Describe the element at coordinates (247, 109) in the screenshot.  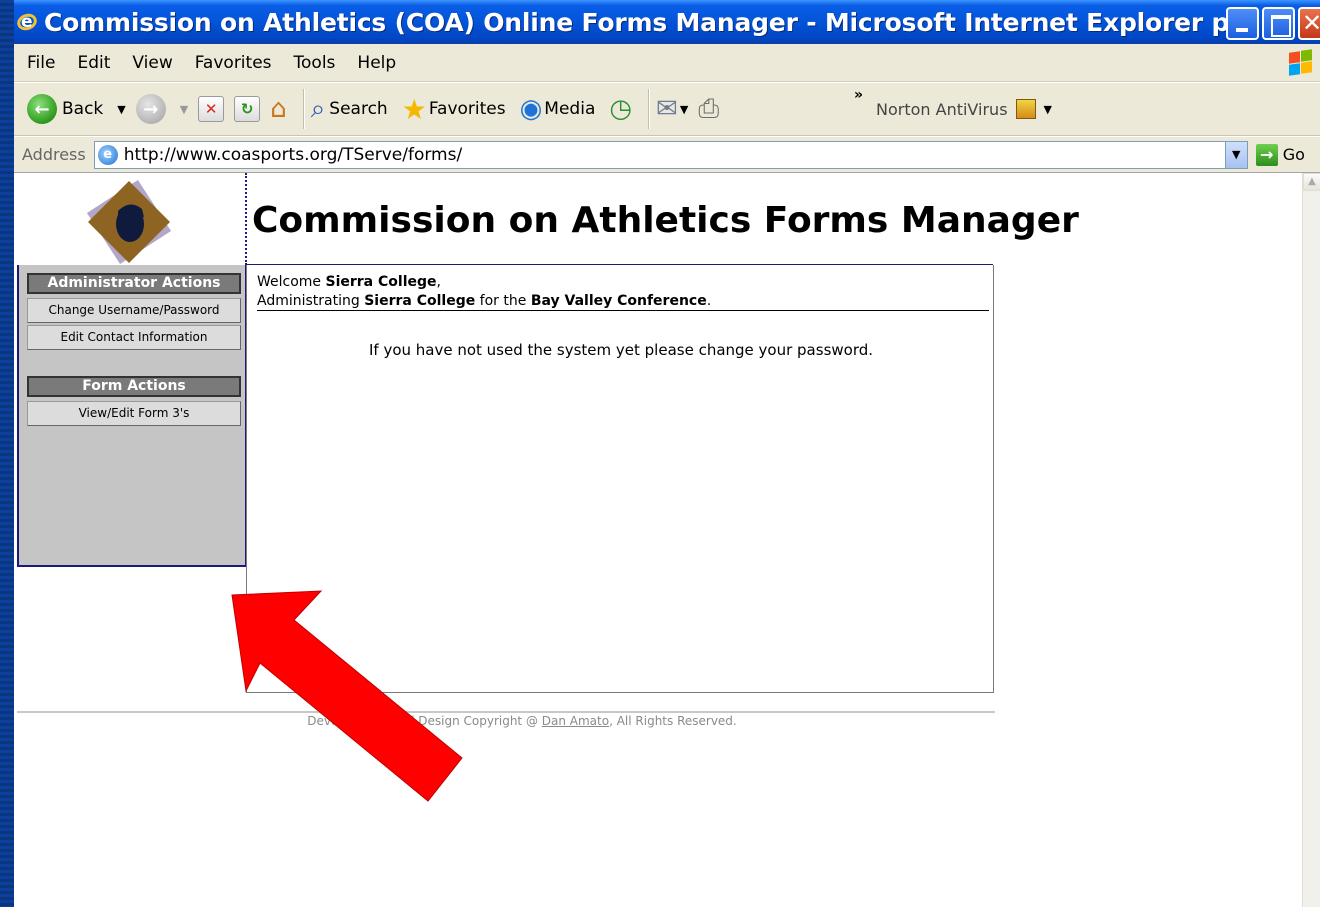
I see `refresh-icon: ↻` at that location.